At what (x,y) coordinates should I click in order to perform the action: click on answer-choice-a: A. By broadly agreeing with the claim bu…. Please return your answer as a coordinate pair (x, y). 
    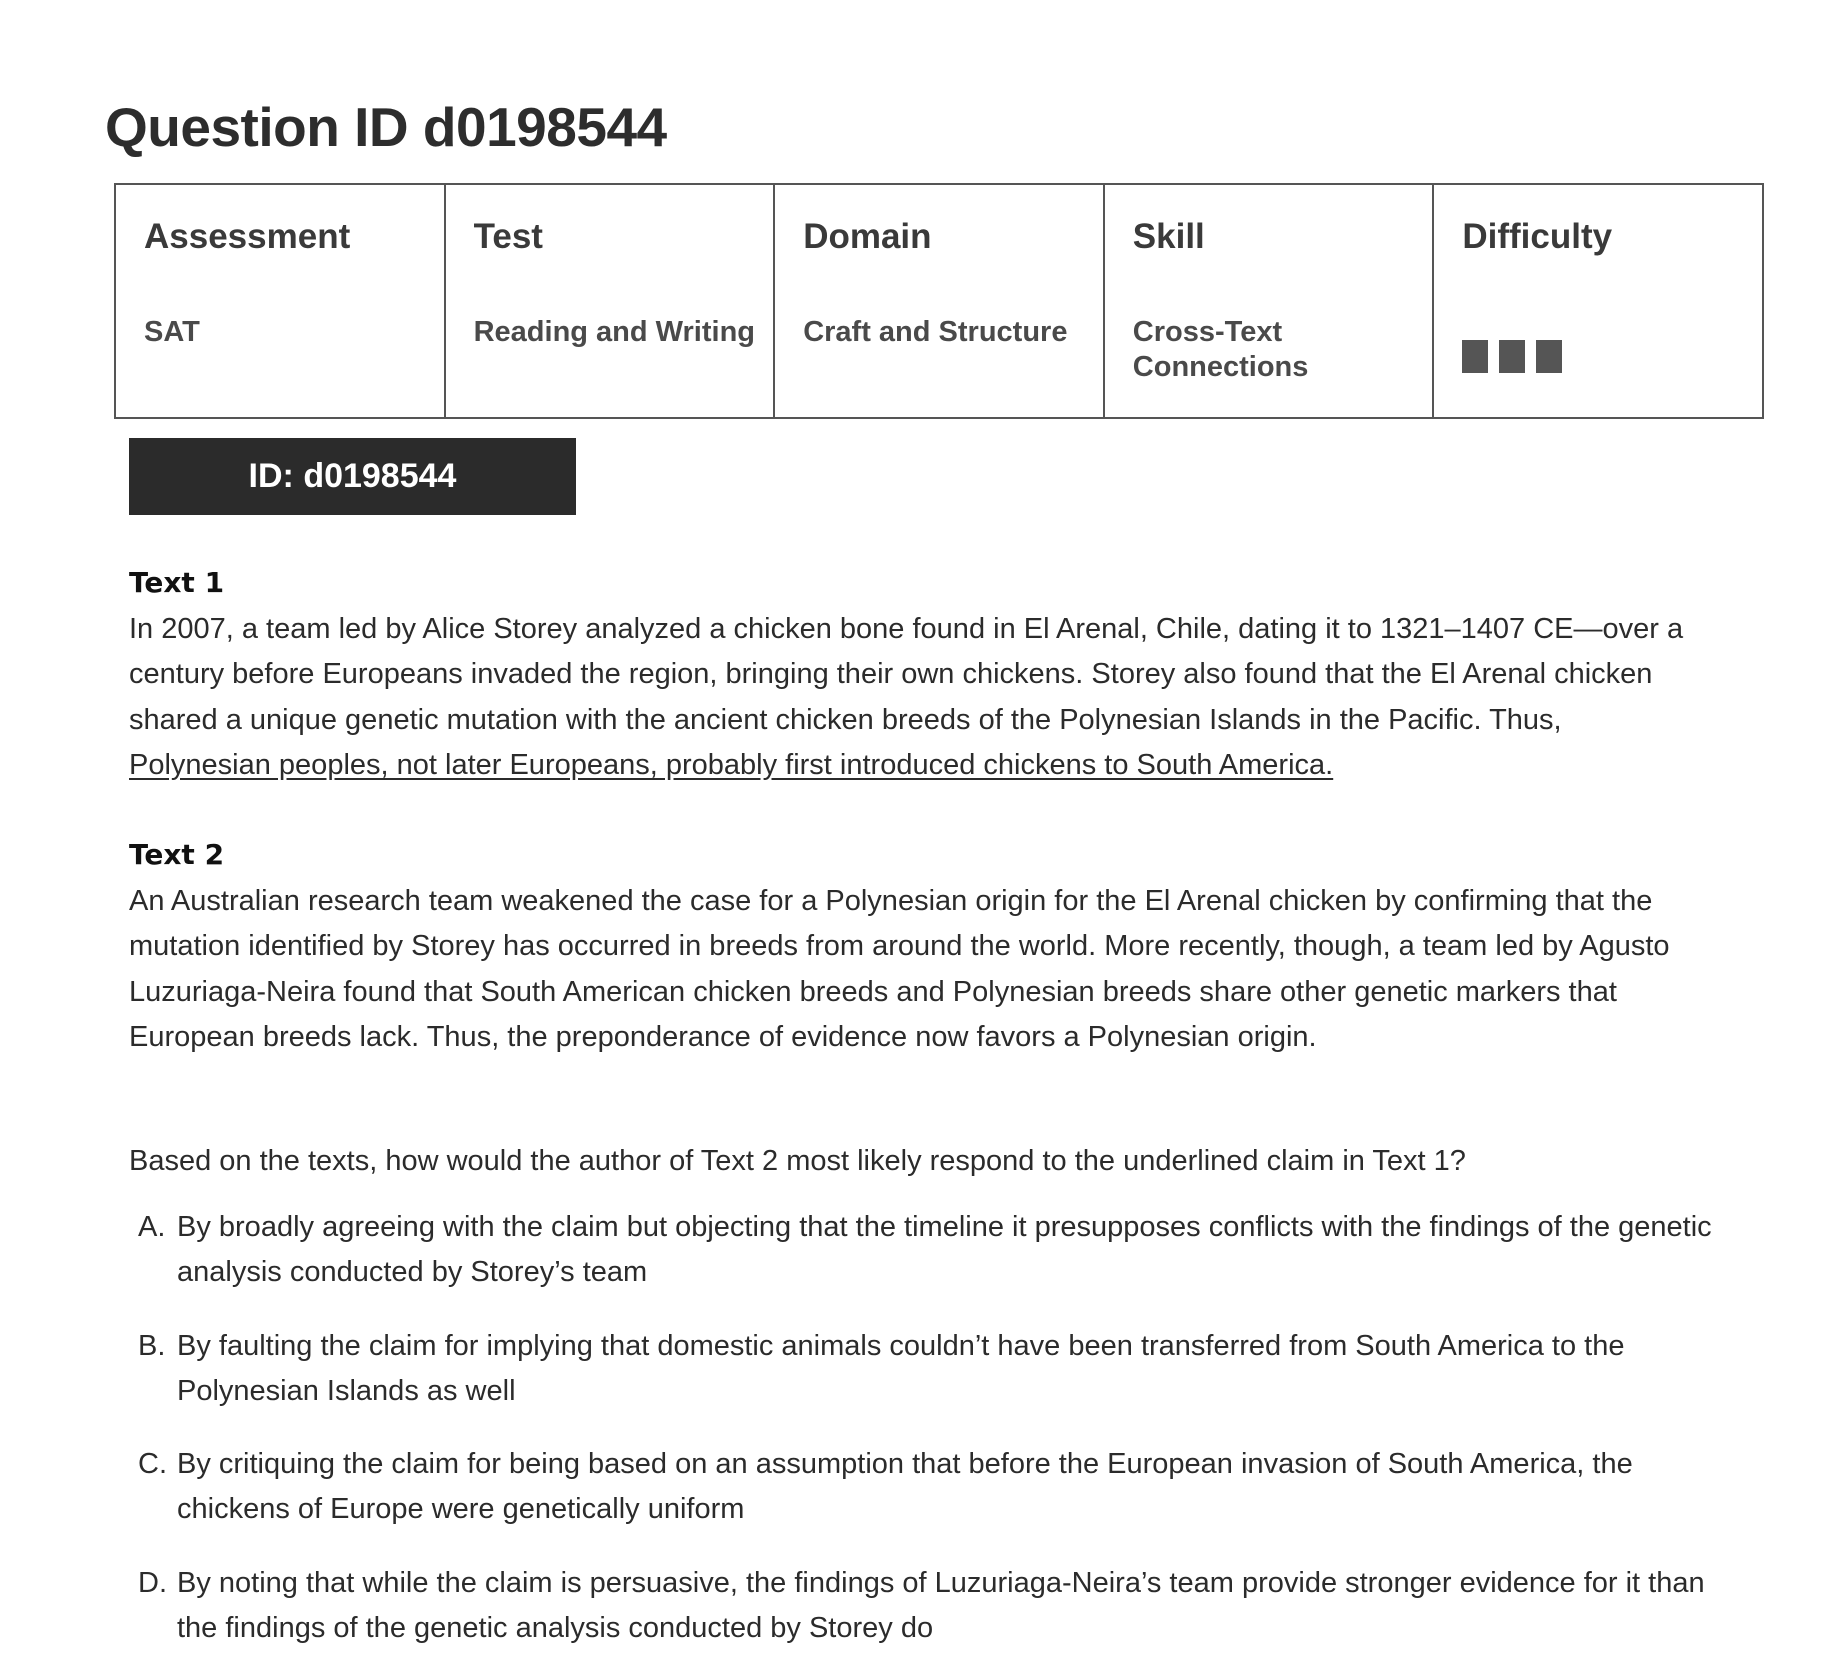
    Looking at the image, I should click on (924, 1250).